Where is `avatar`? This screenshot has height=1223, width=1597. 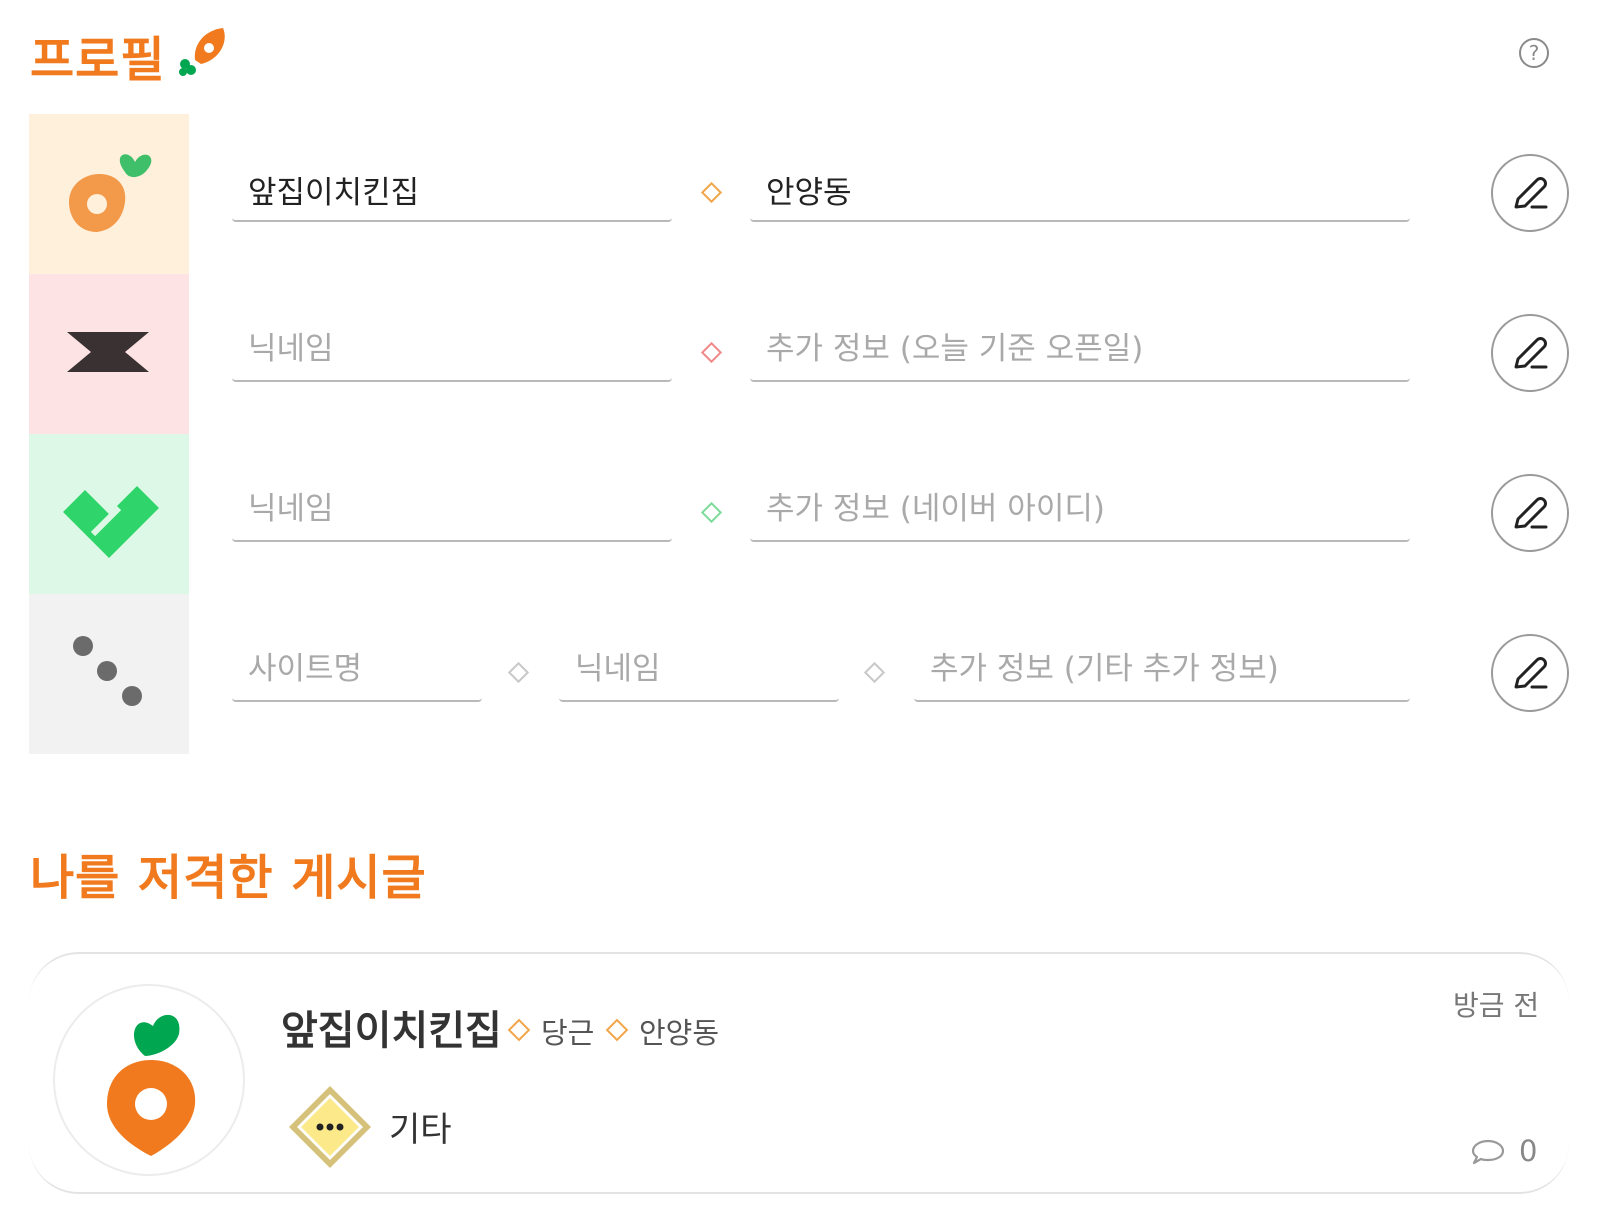
avatar is located at coordinates (149, 1080).